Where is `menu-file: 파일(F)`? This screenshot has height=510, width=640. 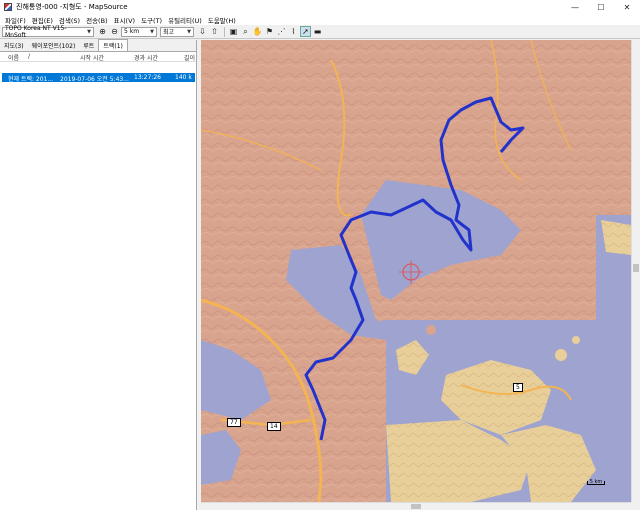
menu-file: 파일(F) is located at coordinates (15, 20).